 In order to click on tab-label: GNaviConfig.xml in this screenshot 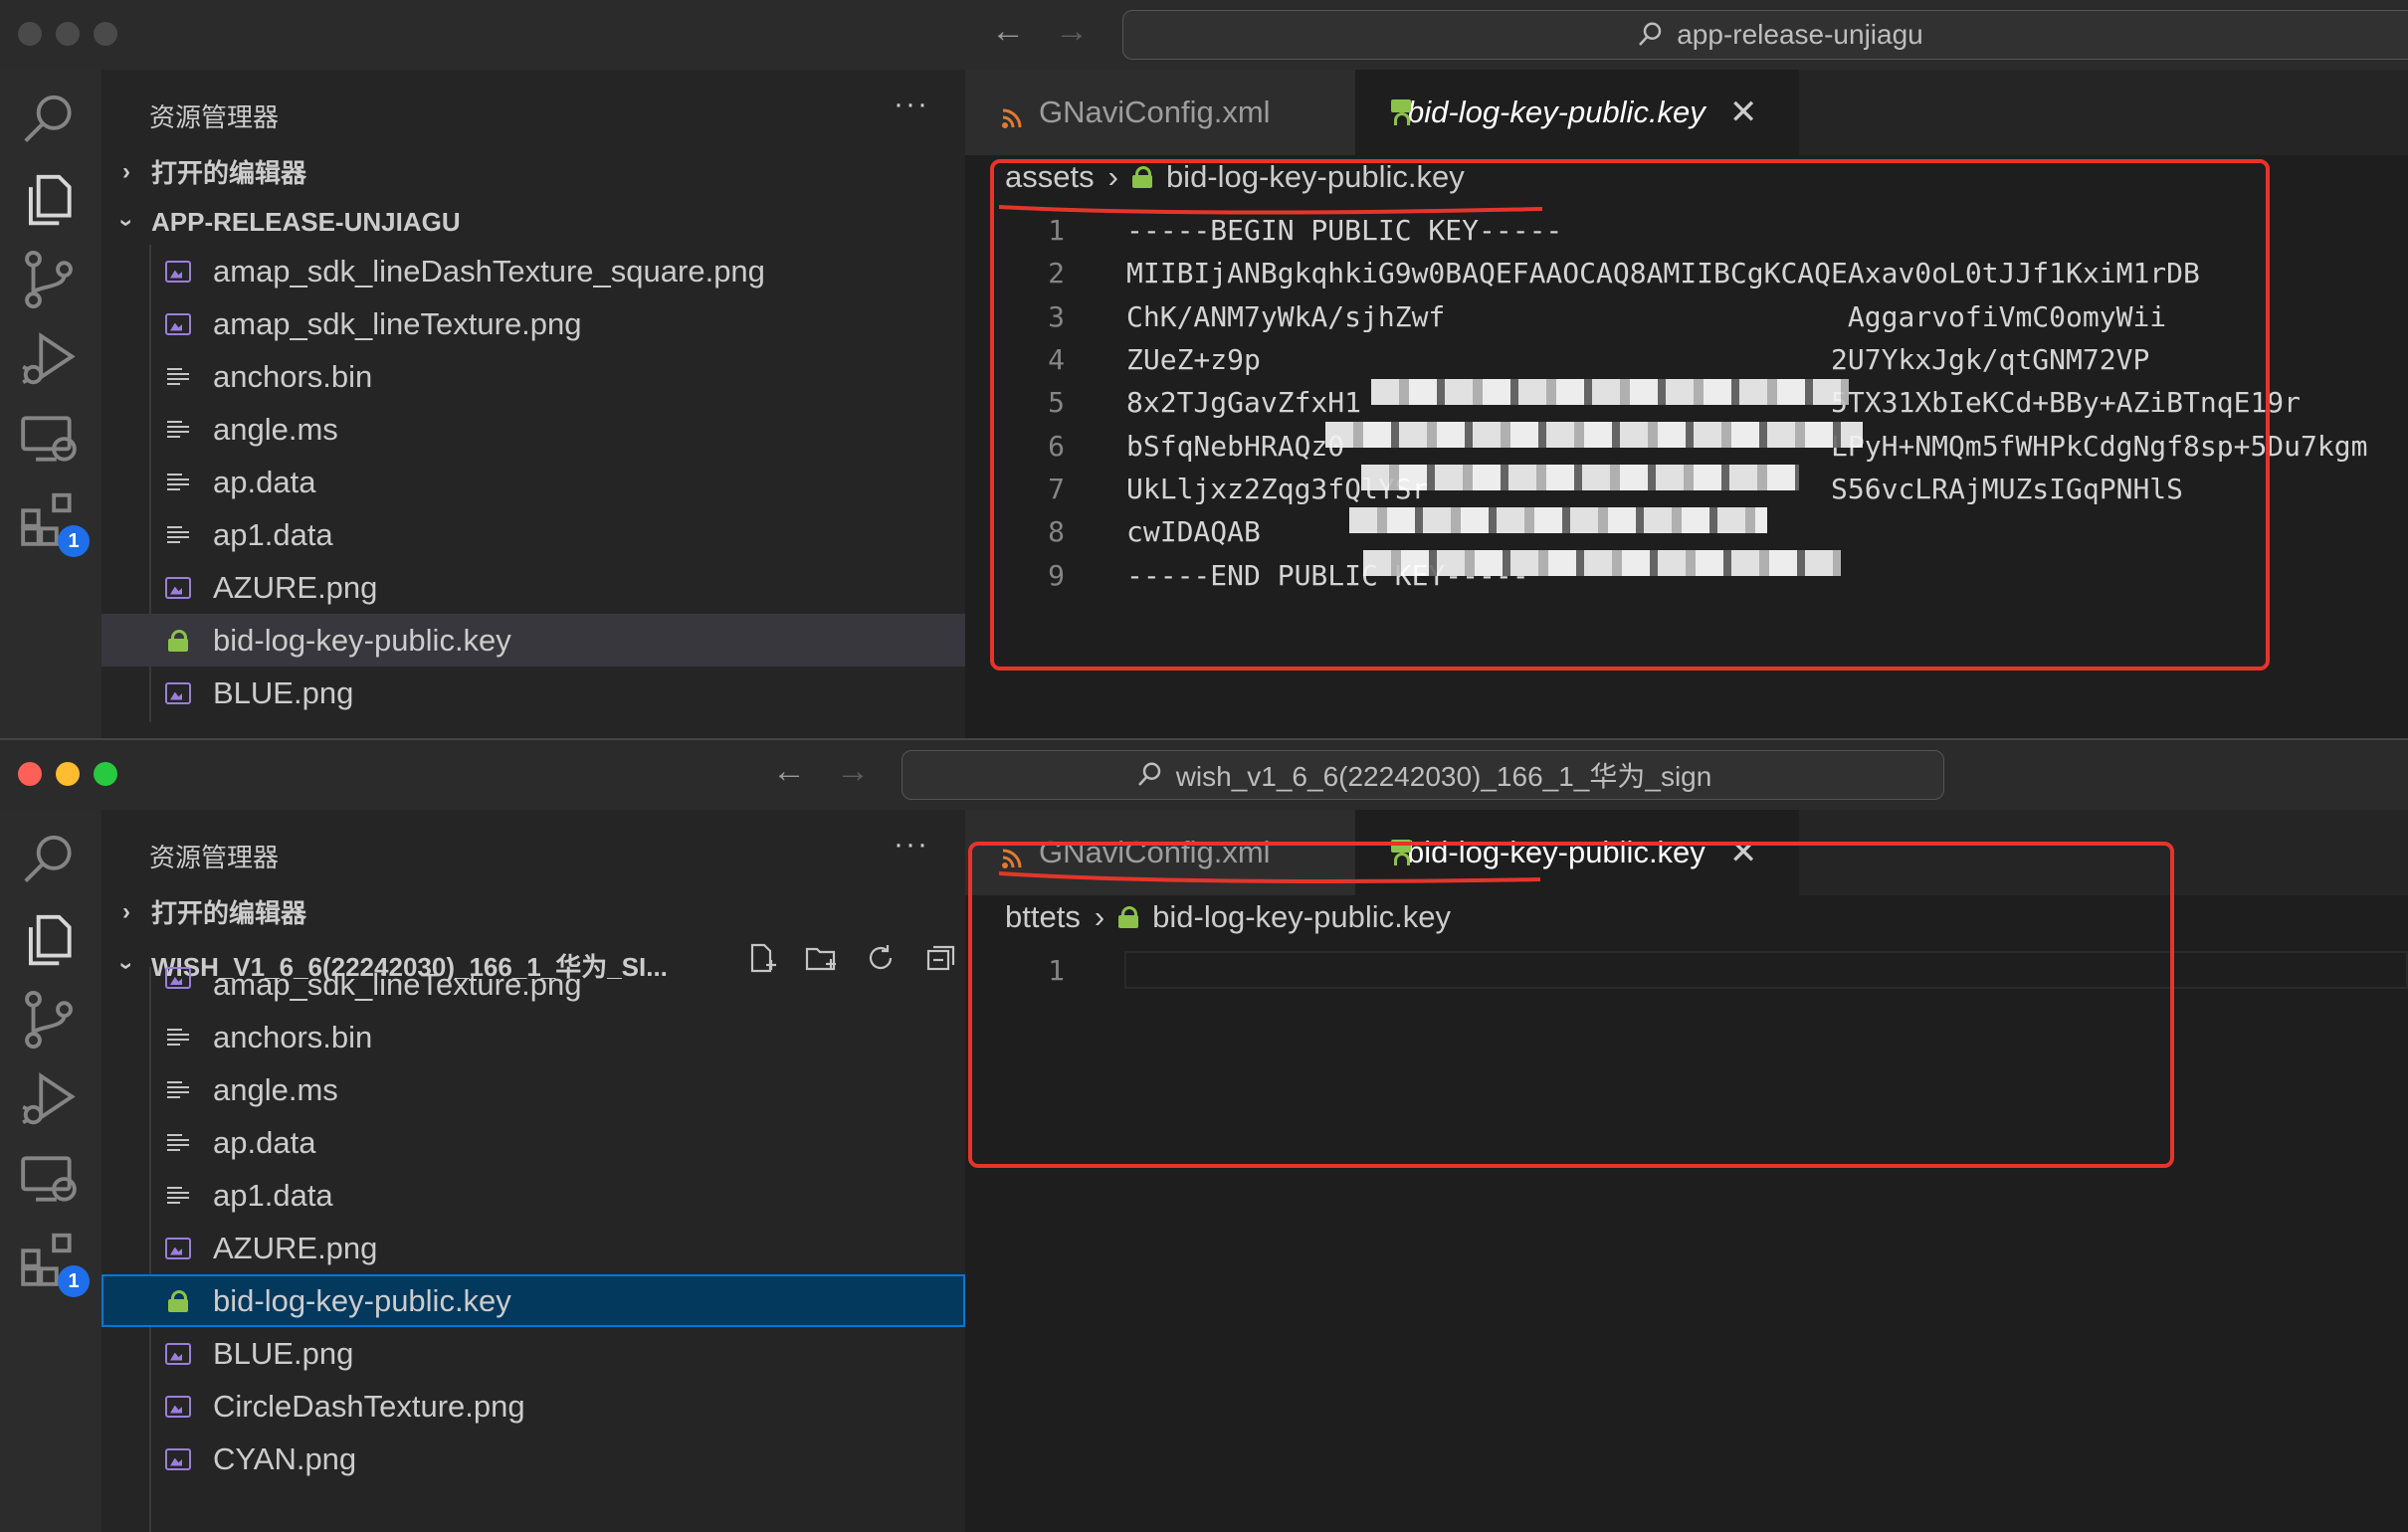, I will do `click(1155, 112)`.